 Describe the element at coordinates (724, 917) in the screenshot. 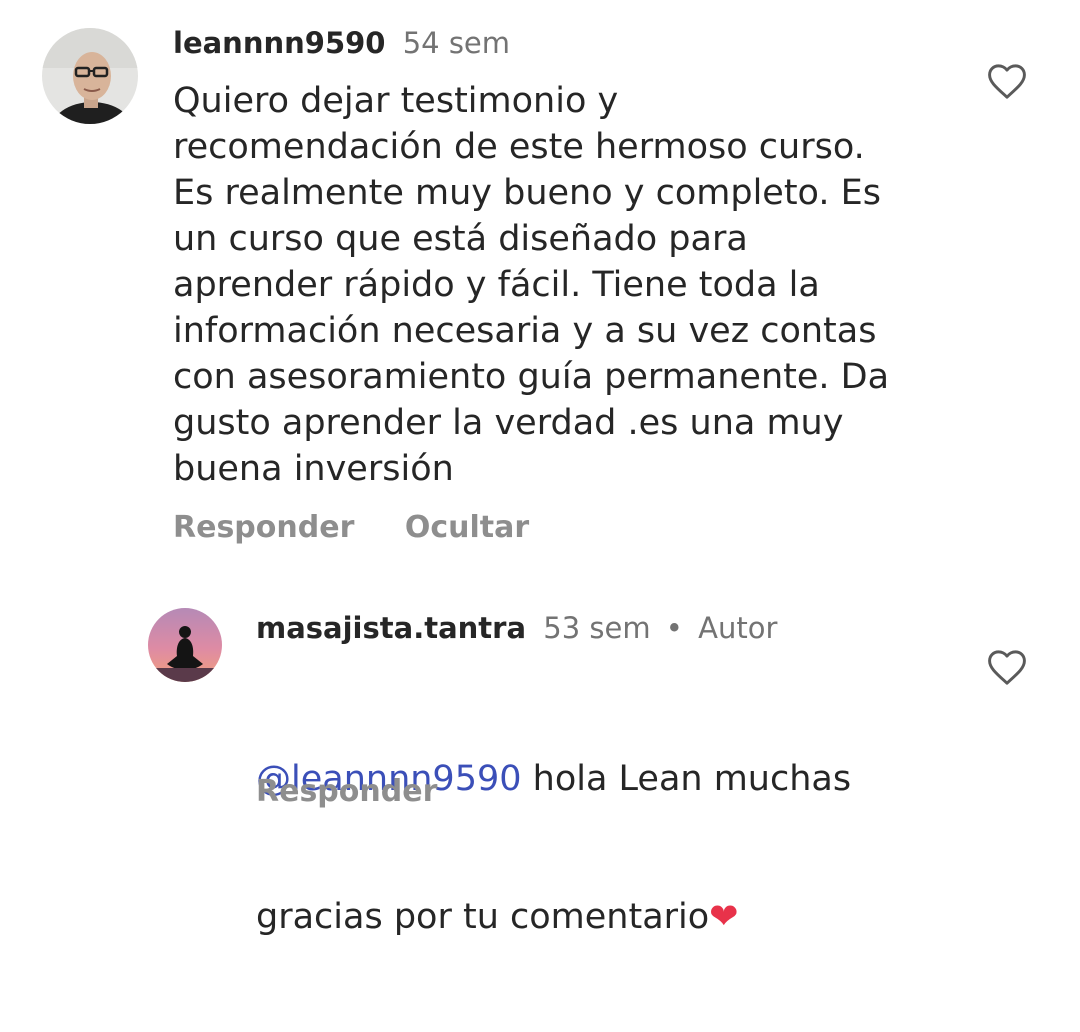

I see `heart-emoji: ❤` at that location.